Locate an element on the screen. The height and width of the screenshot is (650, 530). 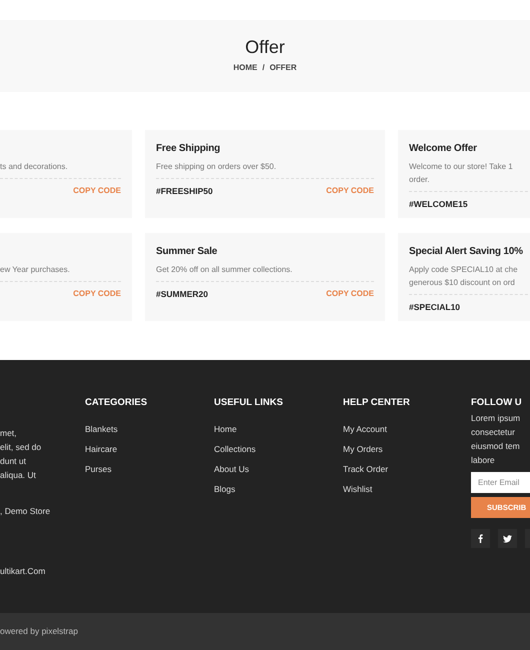
copyright-text: owered by pixelstrap is located at coordinates (39, 631).